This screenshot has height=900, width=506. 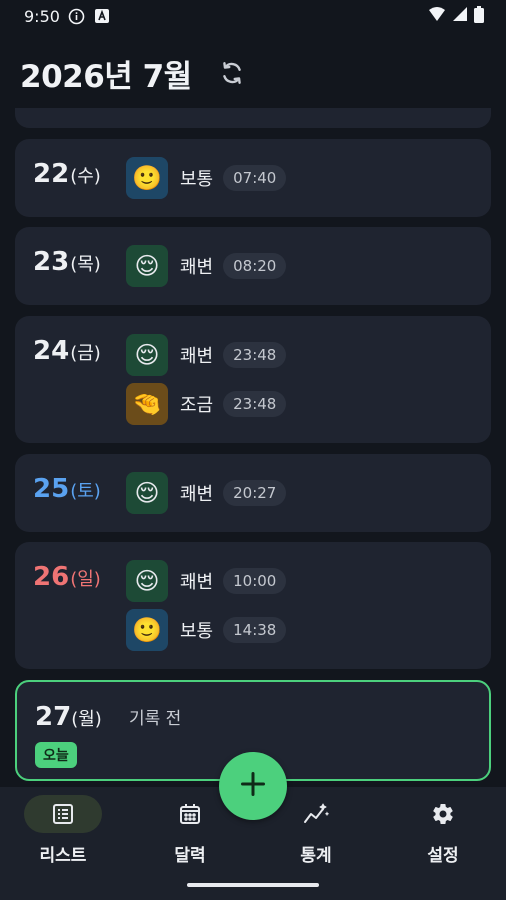 I want to click on record-entry: 🙂 보통 14:38, so click(x=206, y=630).